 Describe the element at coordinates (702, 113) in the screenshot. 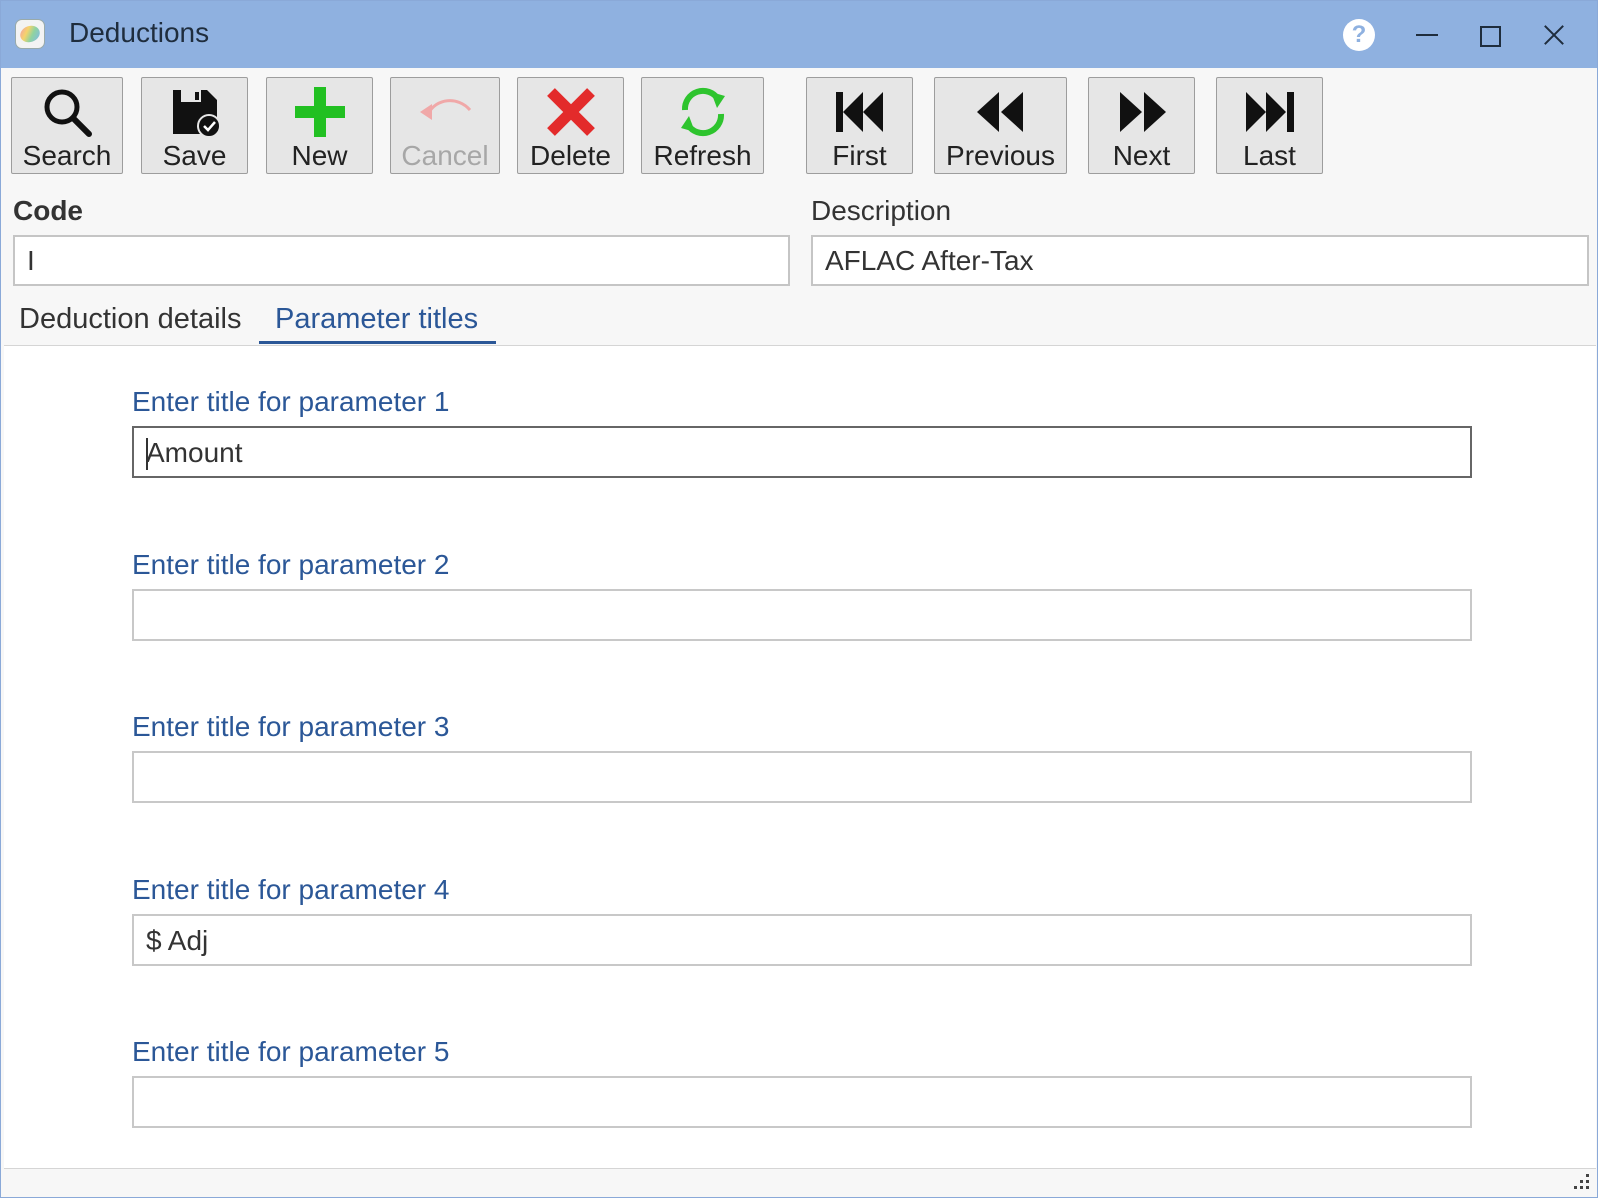

I see `refresh-icon` at that location.